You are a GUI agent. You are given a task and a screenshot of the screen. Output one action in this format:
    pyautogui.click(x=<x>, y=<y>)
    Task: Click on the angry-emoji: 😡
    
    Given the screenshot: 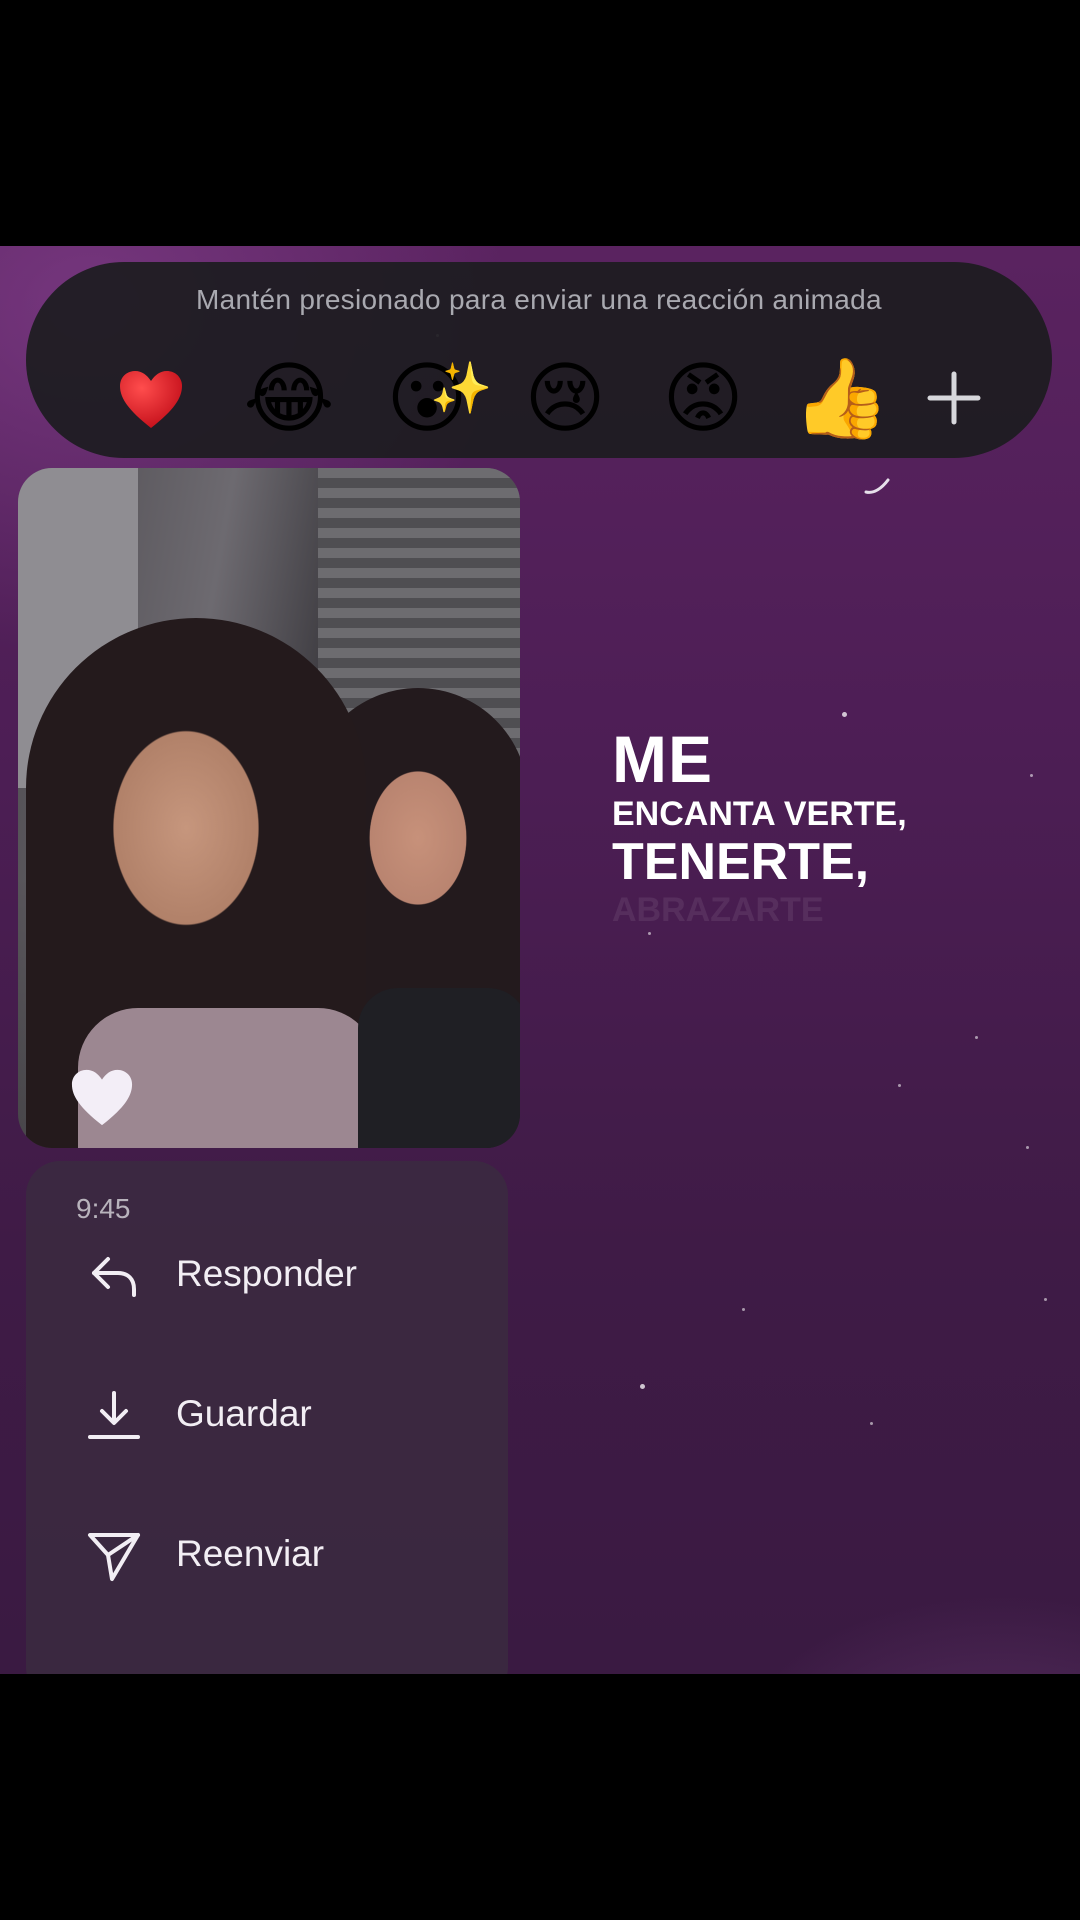 What is the action you would take?
    pyautogui.click(x=703, y=398)
    